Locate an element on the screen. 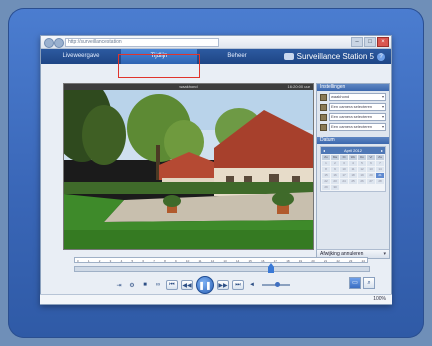  rewind-button: ◀◀ is located at coordinates (187, 285).